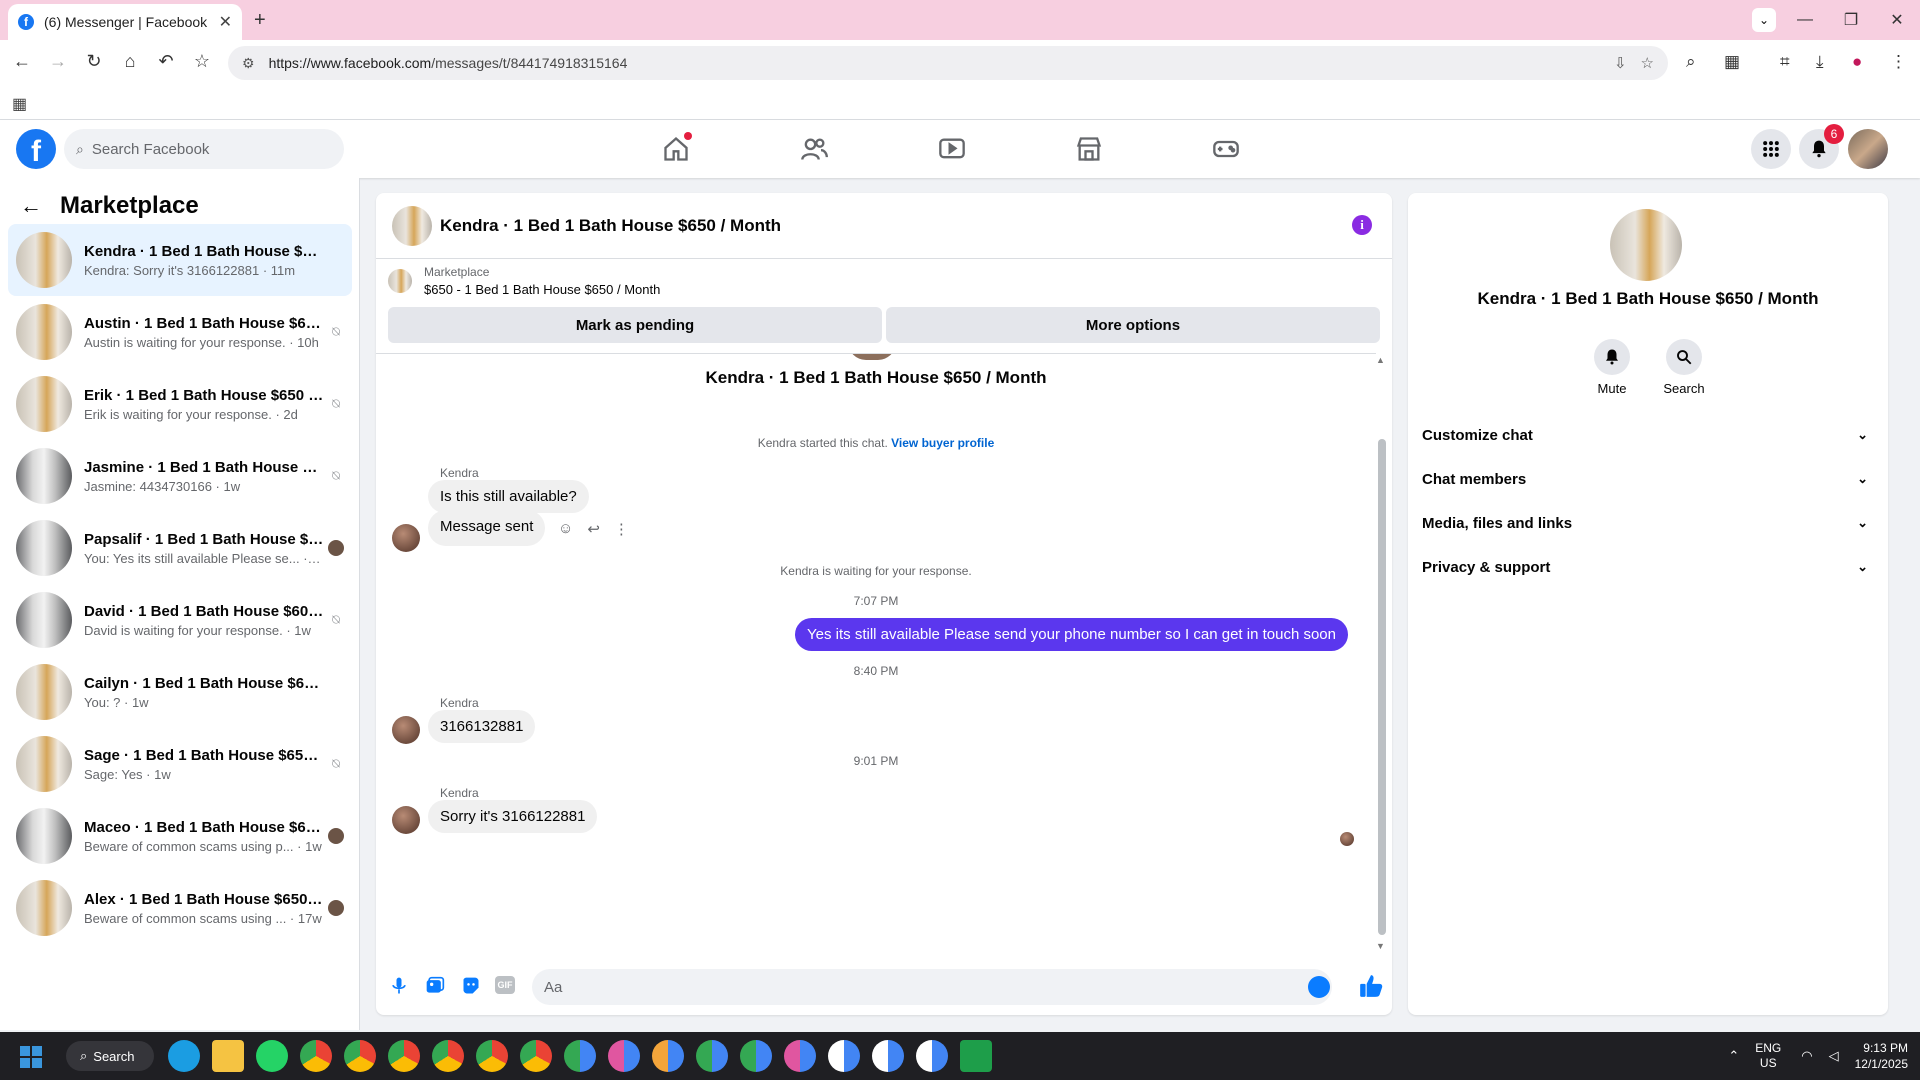 The height and width of the screenshot is (1080, 1920). What do you see at coordinates (952, 149) in the screenshot?
I see `video-nav-icon` at bounding box center [952, 149].